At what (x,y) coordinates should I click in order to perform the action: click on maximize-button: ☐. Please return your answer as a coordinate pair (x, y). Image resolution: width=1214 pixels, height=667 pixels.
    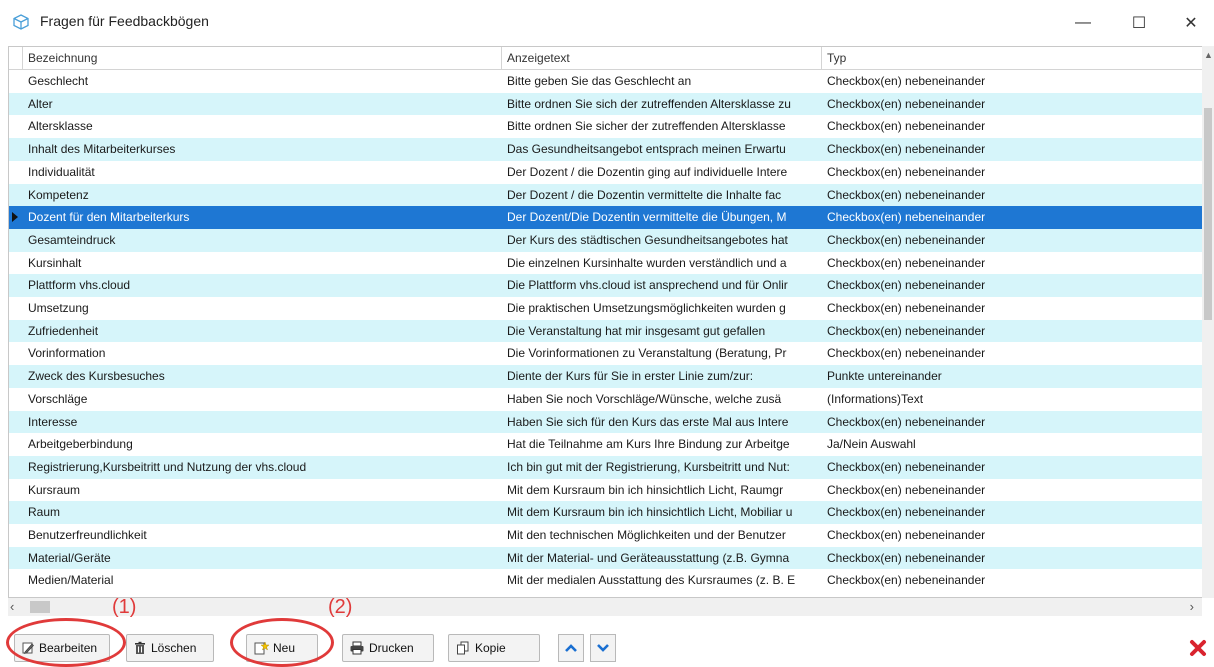
    Looking at the image, I should click on (1139, 23).